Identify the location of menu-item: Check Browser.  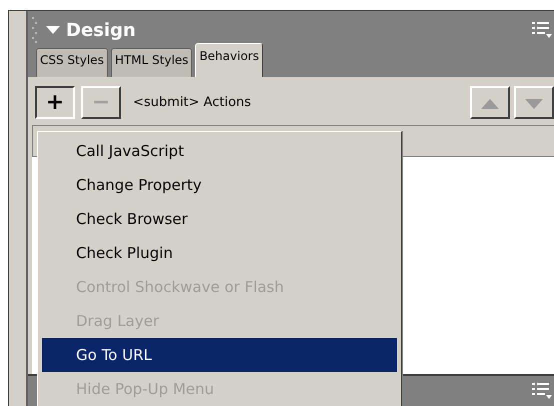
(219, 219).